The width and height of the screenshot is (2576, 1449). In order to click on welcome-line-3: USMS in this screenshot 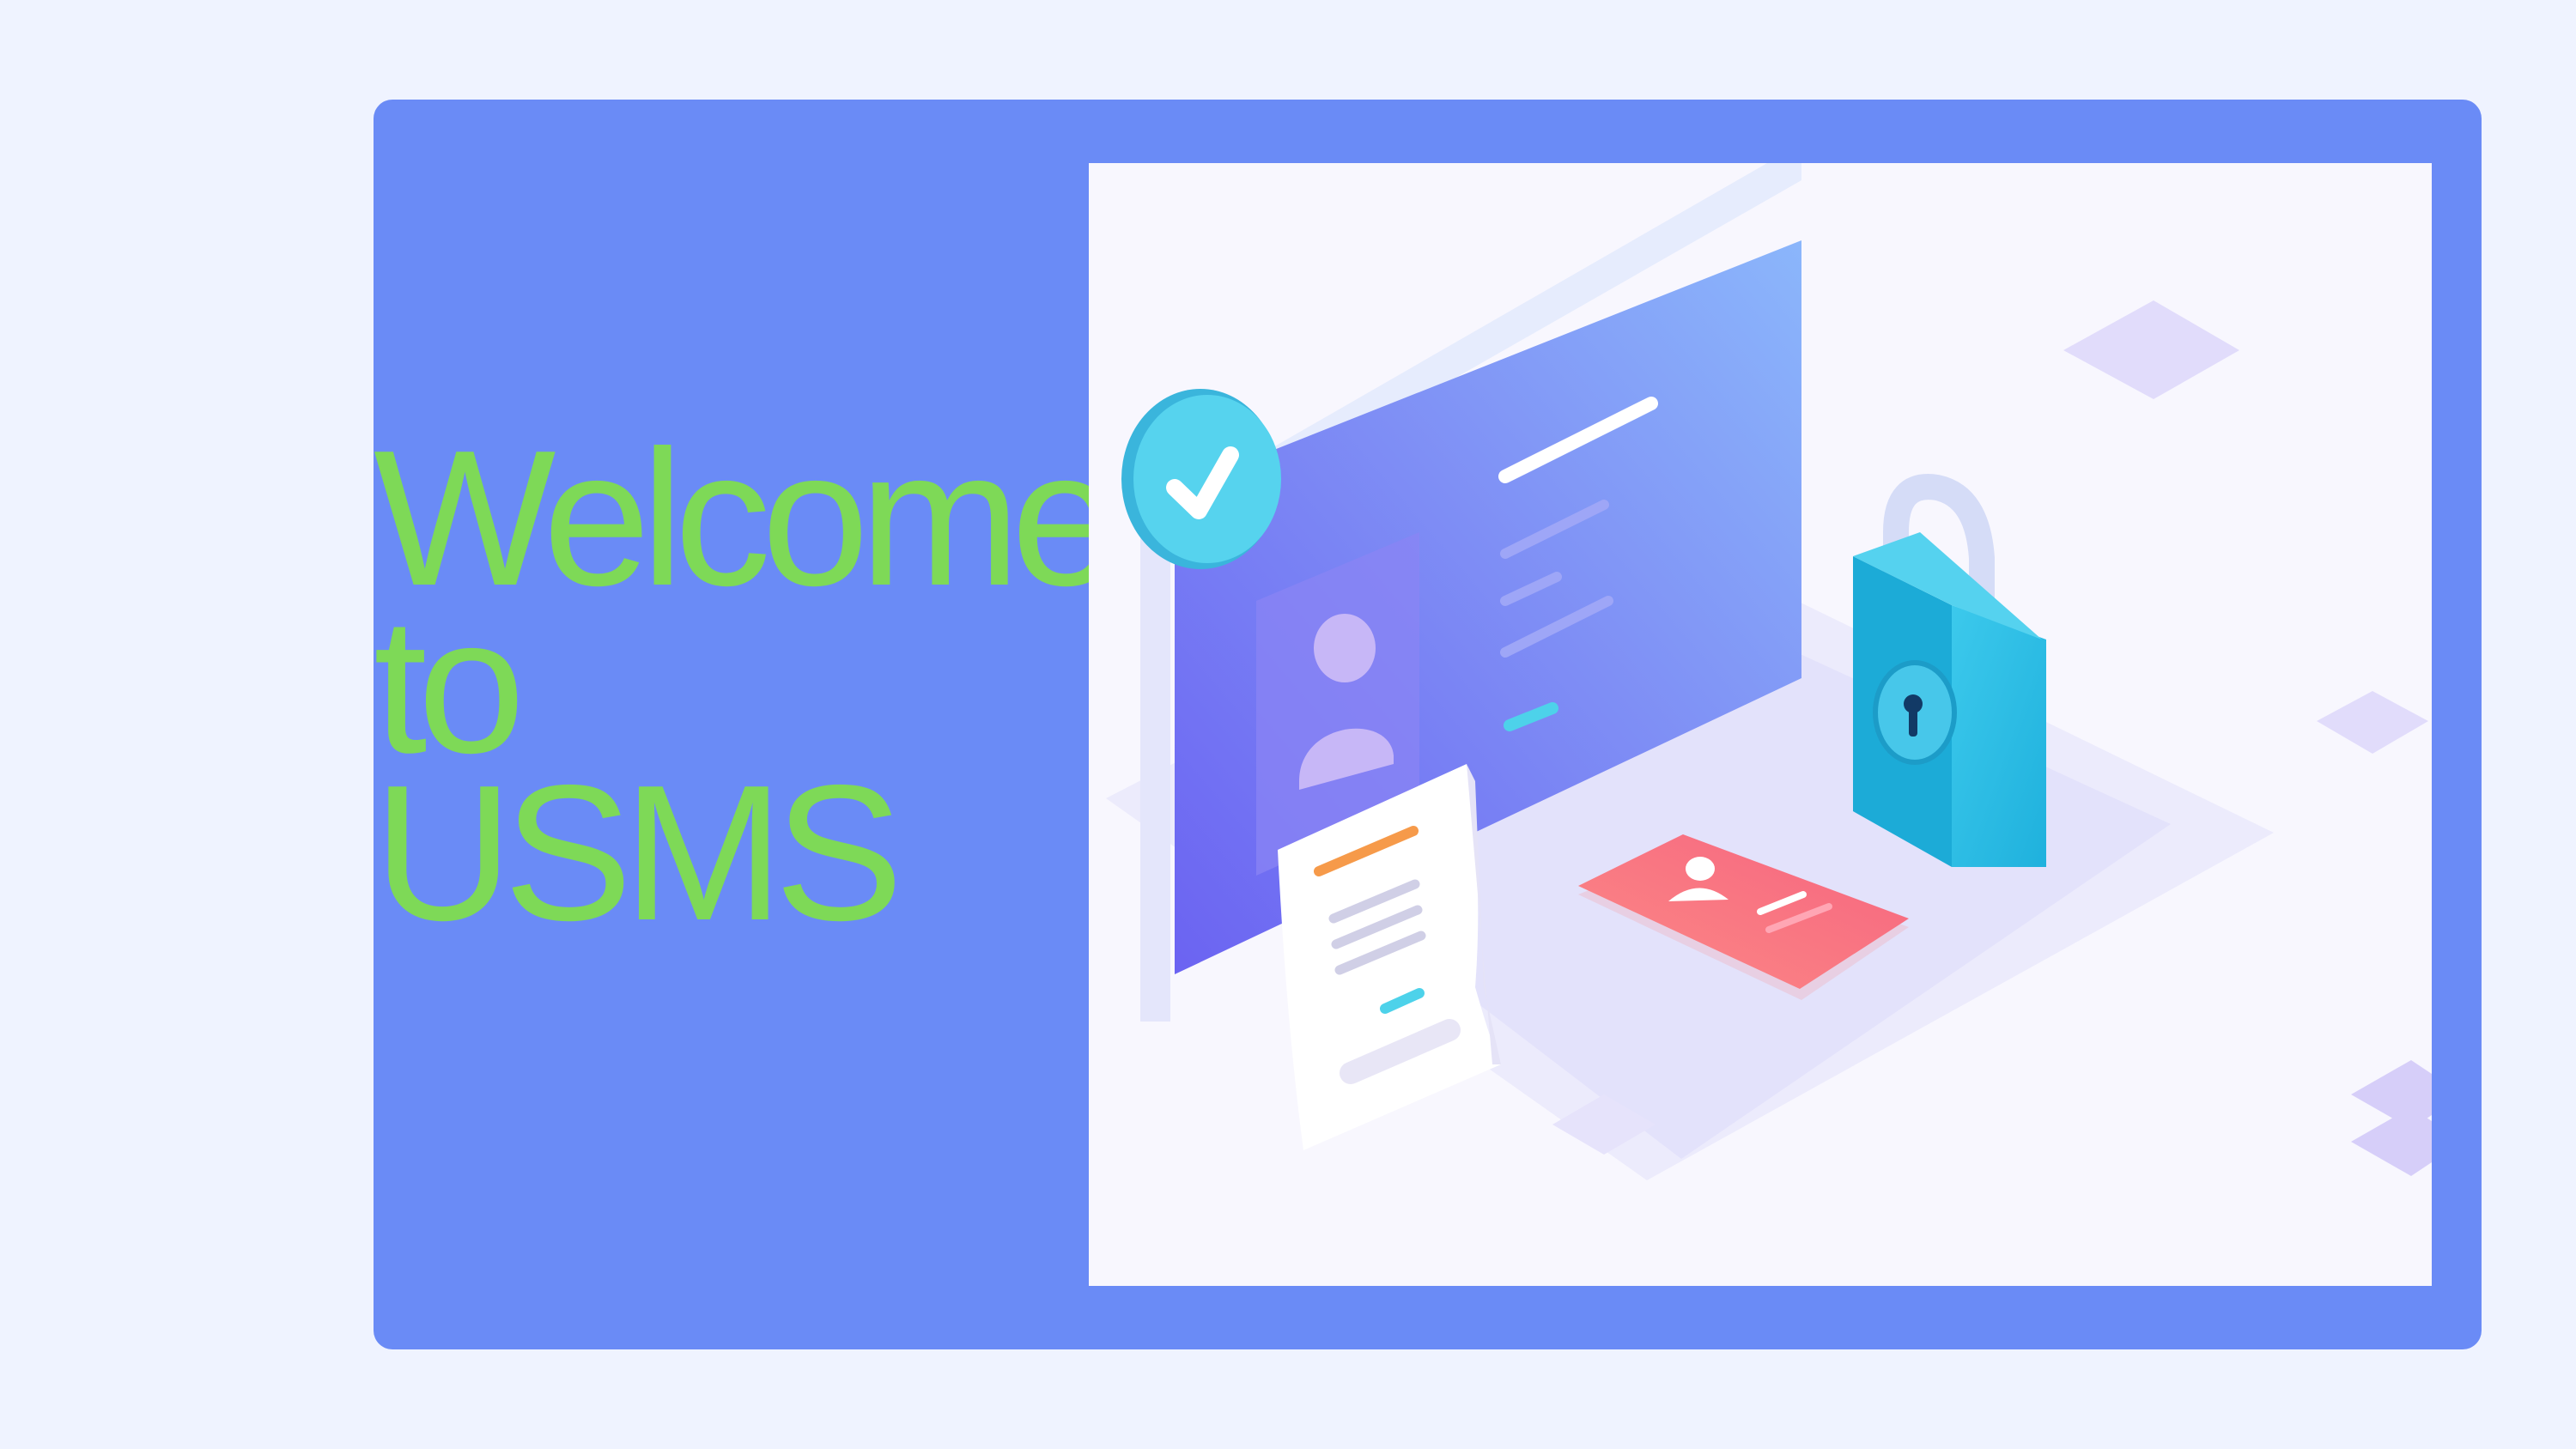, I will do `click(638, 852)`.